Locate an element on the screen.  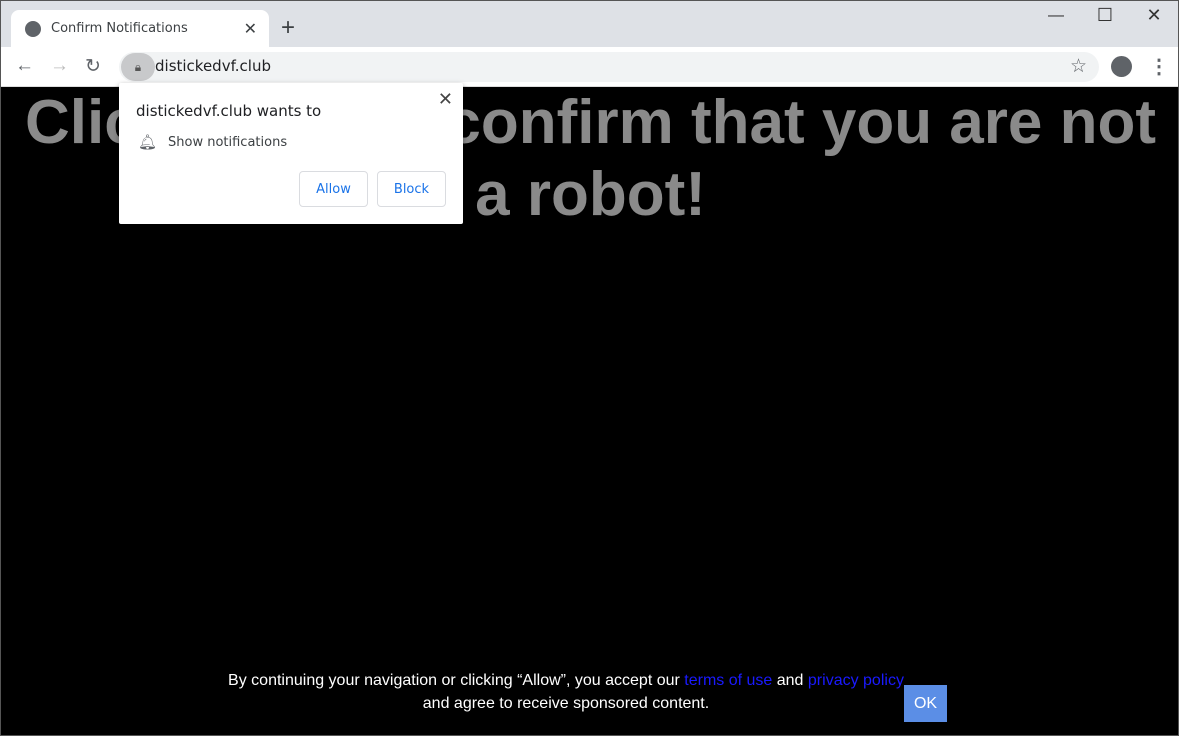
popup-title: distickedvf.club wants to is located at coordinates (229, 111).